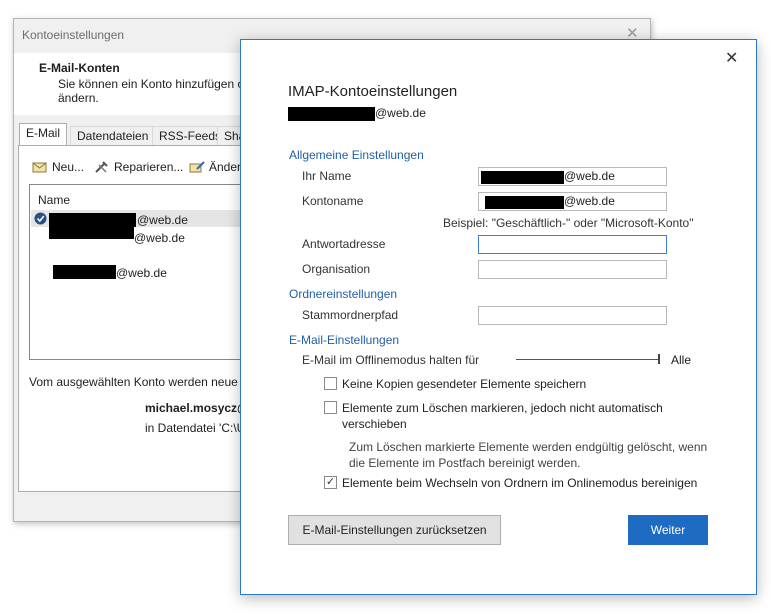  Describe the element at coordinates (394, 530) in the screenshot. I see `reset-mail-settings-button: E-Mail-Einstellungen zurücksetzen` at that location.